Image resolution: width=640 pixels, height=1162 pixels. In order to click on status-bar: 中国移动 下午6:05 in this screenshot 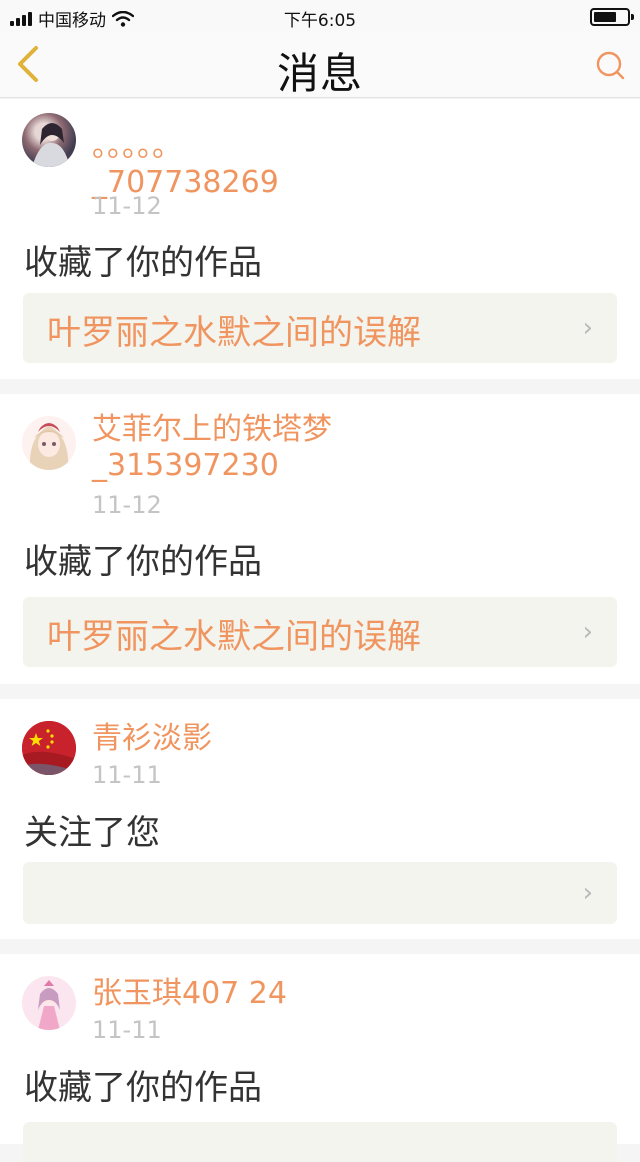, I will do `click(320, 16)`.